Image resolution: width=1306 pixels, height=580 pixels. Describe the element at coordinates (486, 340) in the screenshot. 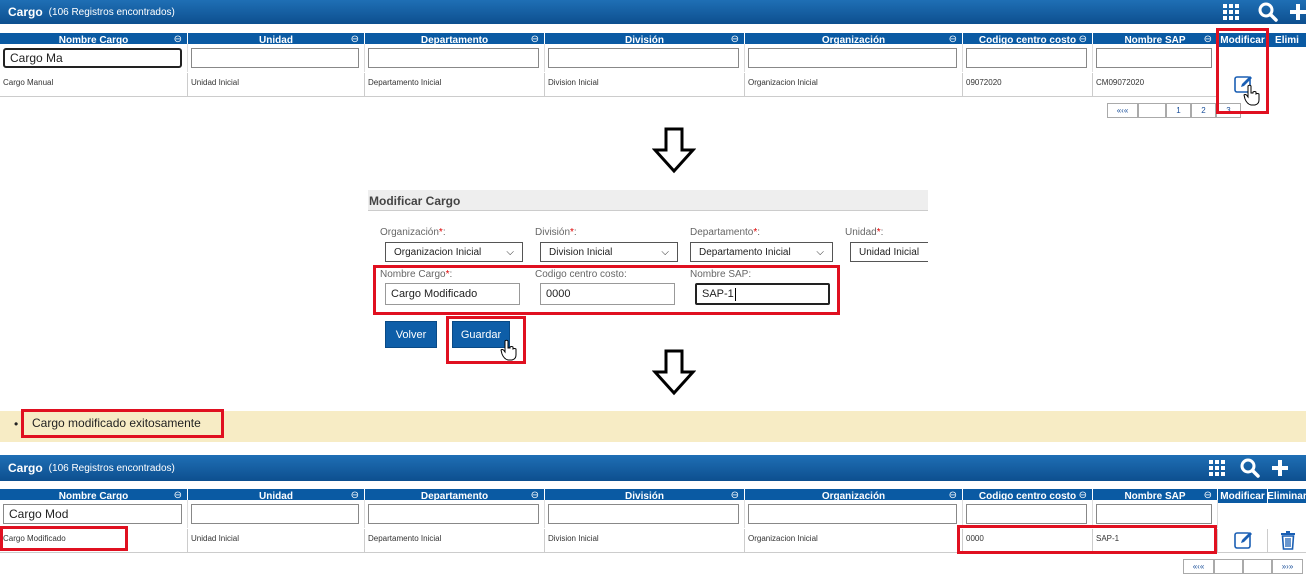

I see `highlight-save` at that location.